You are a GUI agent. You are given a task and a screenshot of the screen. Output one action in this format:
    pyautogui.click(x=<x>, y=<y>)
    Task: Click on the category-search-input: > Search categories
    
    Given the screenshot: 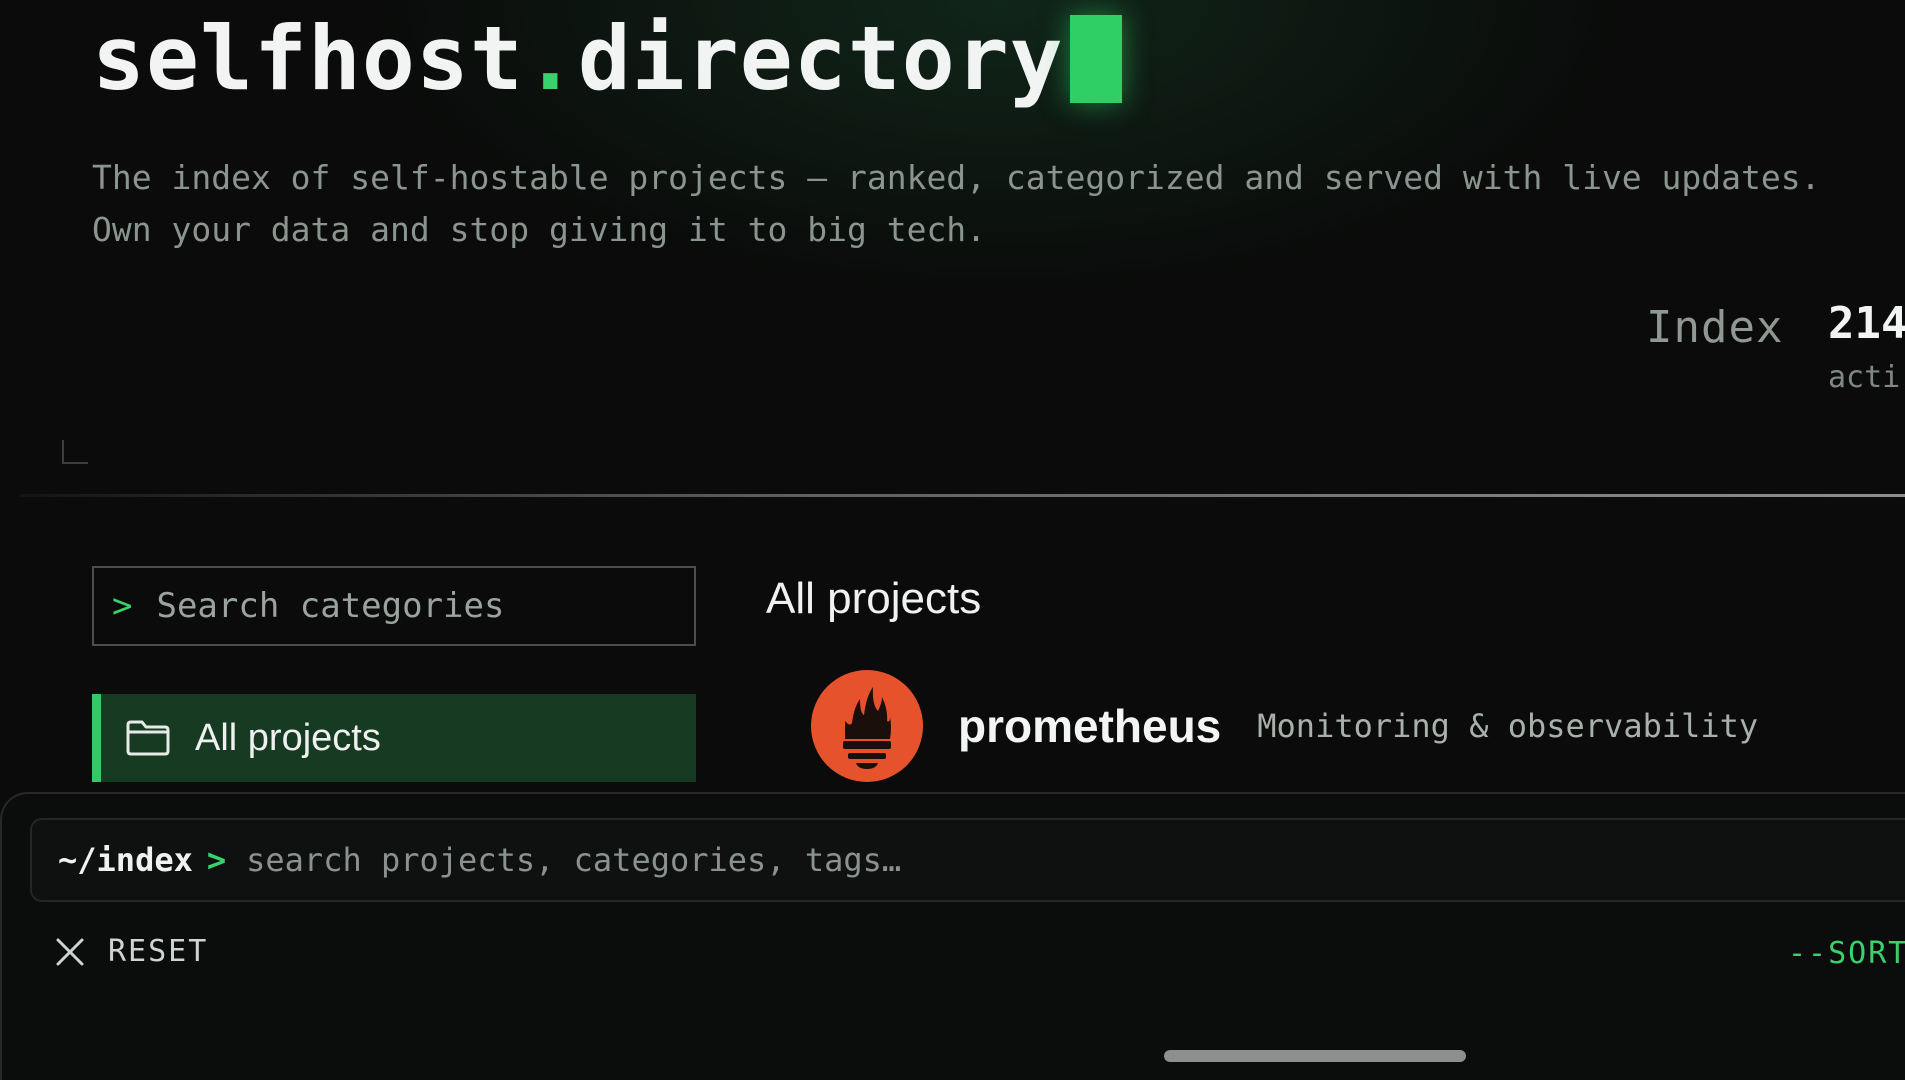 What is the action you would take?
    pyautogui.click(x=394, y=606)
    